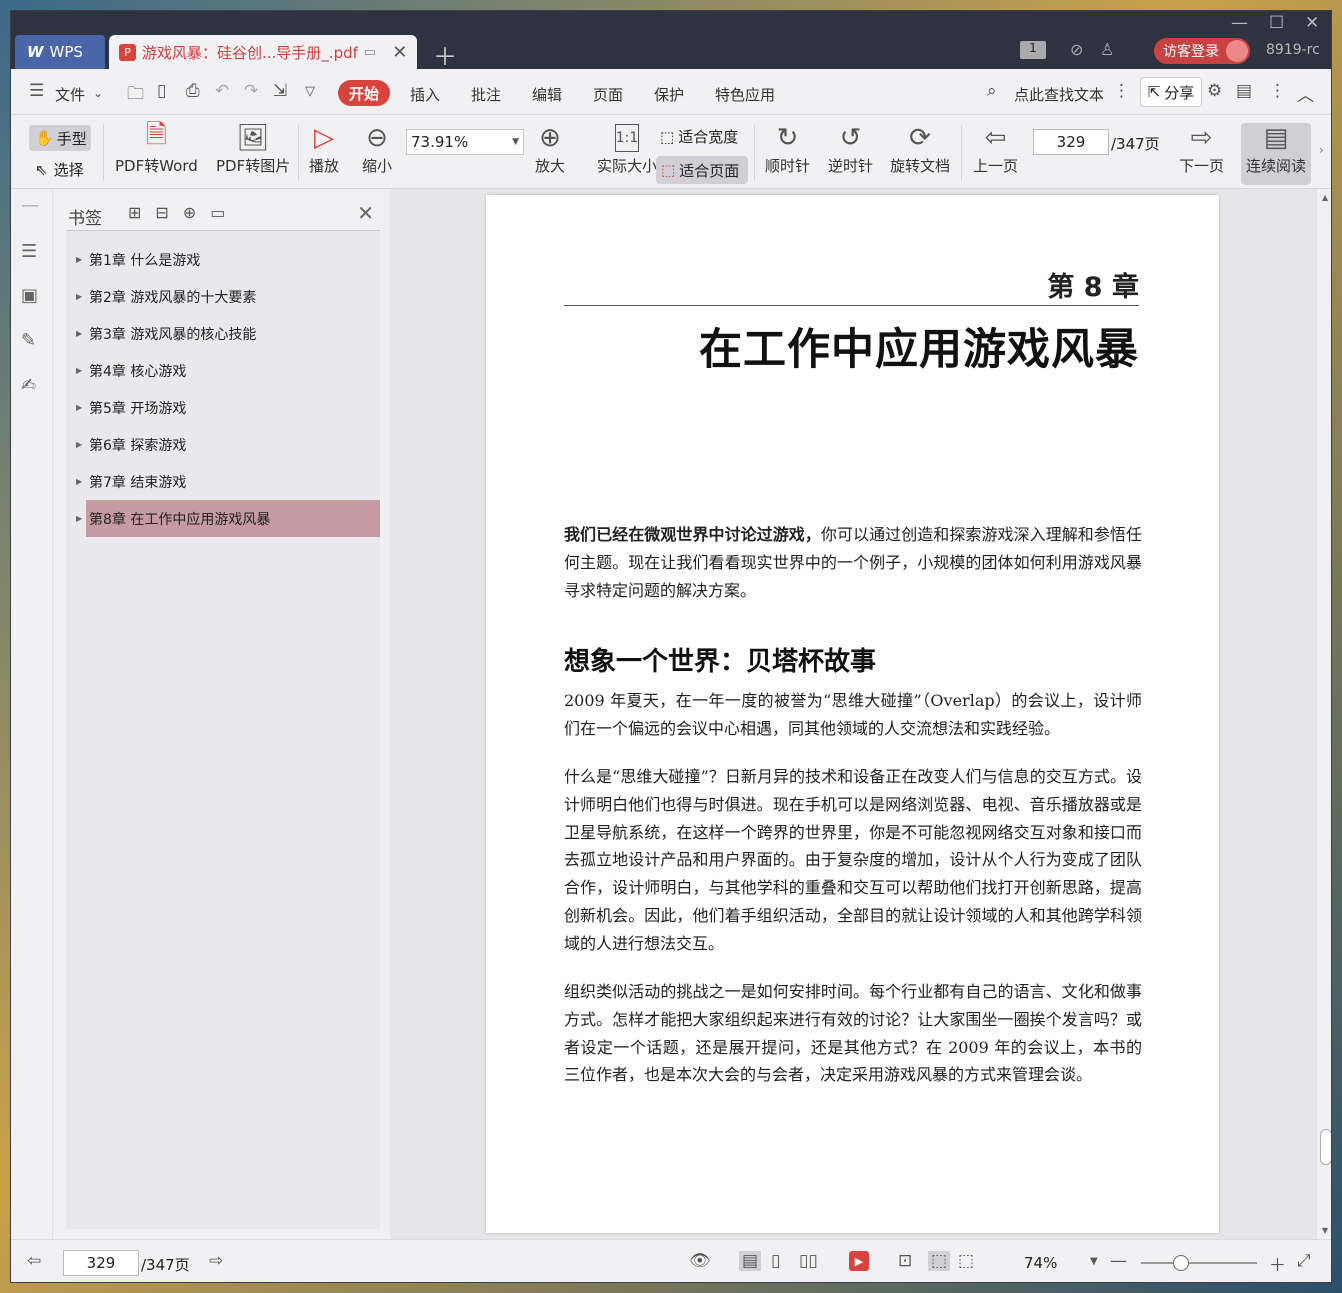 This screenshot has height=1293, width=1342. Describe the element at coordinates (486, 94) in the screenshot. I see `tab-annotate: 批注` at that location.